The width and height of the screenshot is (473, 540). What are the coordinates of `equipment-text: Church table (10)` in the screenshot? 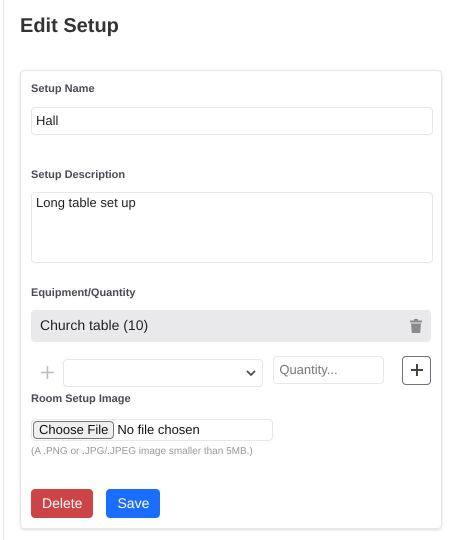 It's located at (94, 325).